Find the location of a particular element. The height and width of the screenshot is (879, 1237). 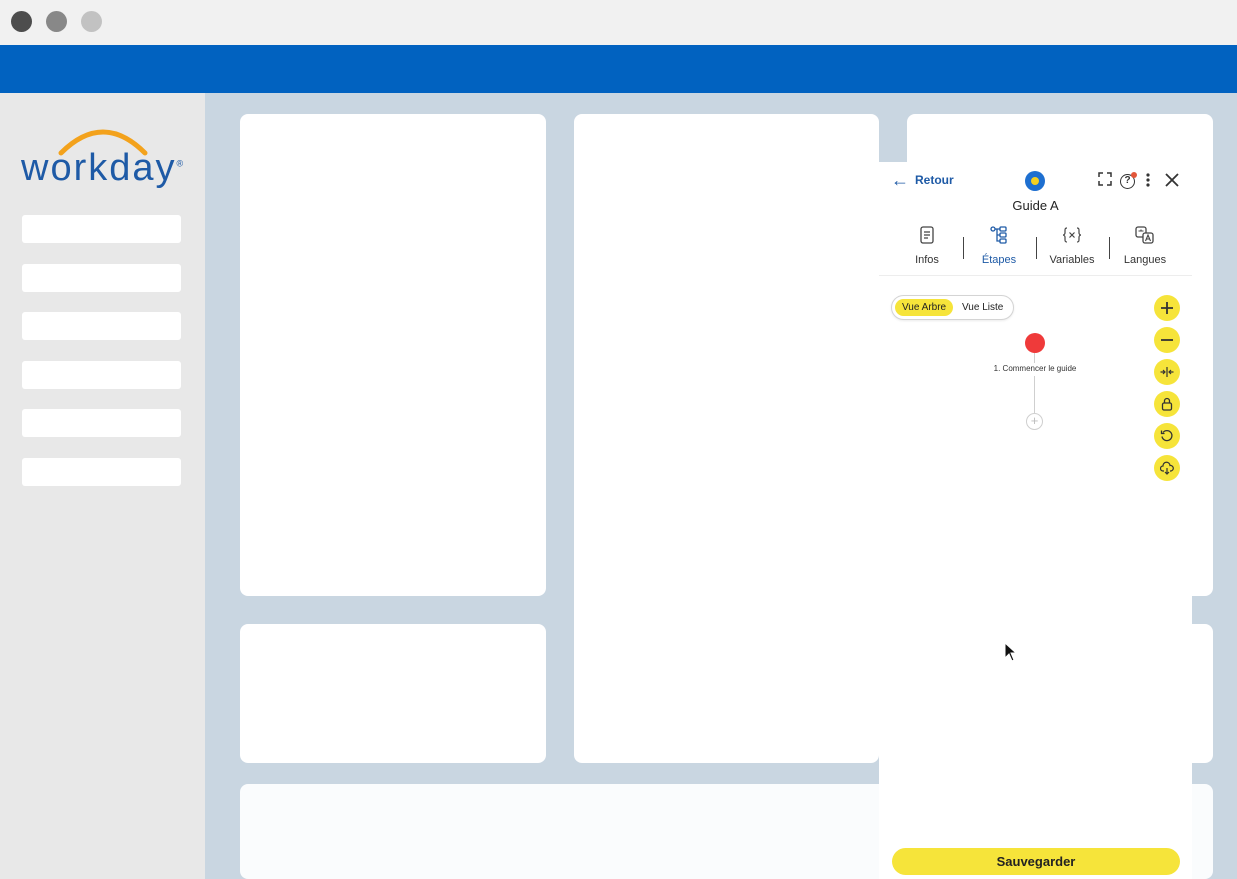

tab-label: Variables is located at coordinates (1072, 260).